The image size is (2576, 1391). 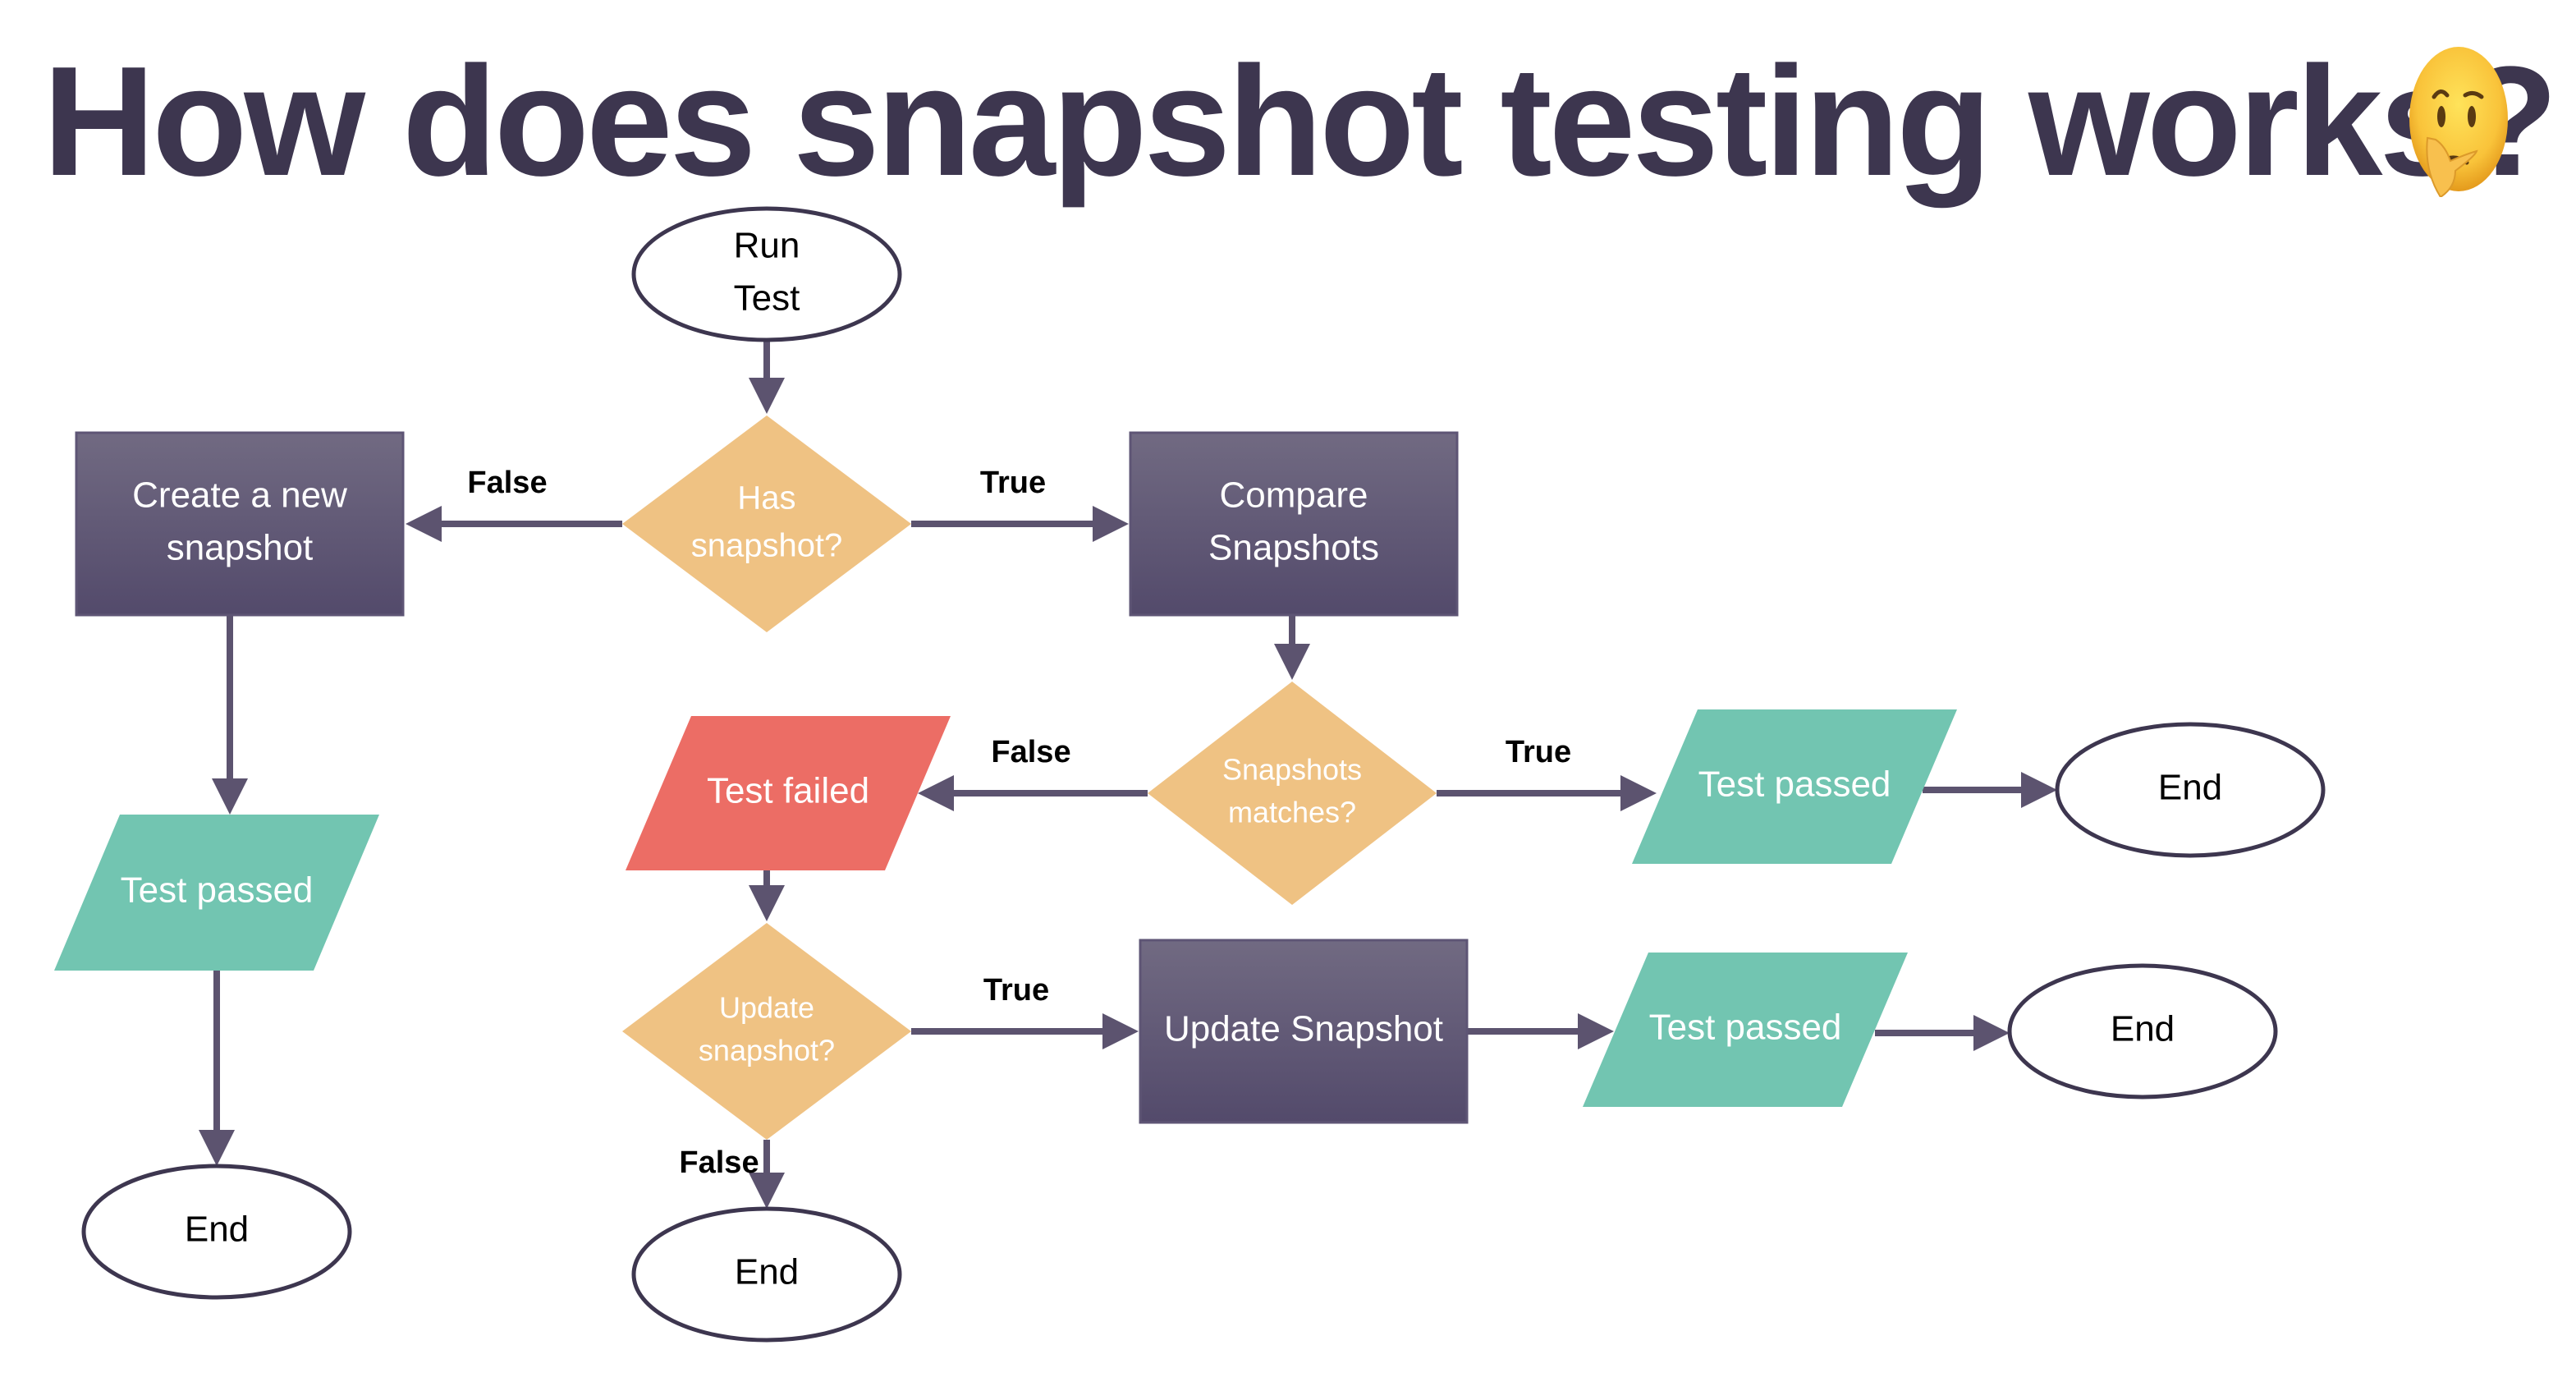 I want to click on node-create-snapshot: Create a new snapshot, so click(x=240, y=524).